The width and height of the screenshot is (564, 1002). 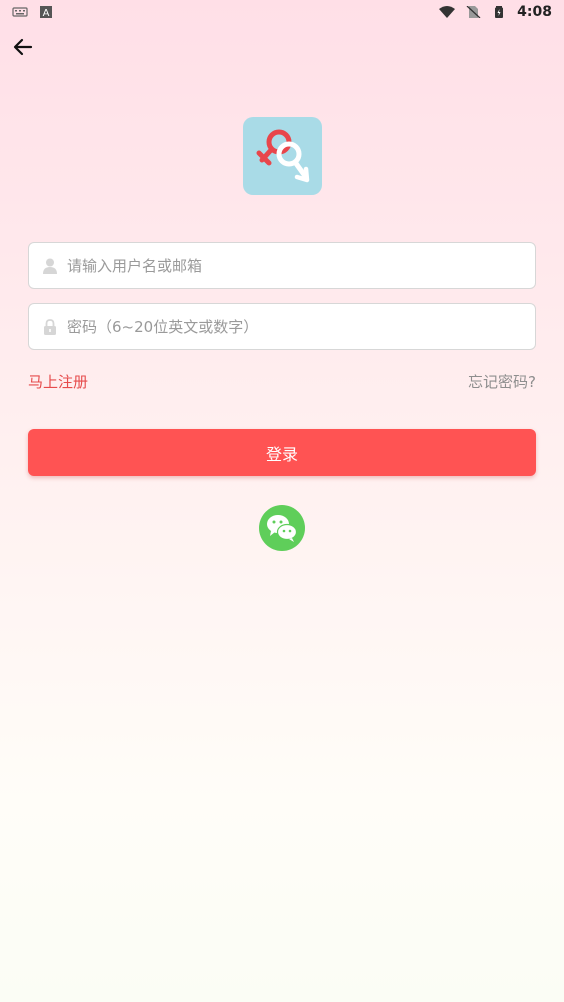 I want to click on username-input, so click(x=301, y=265).